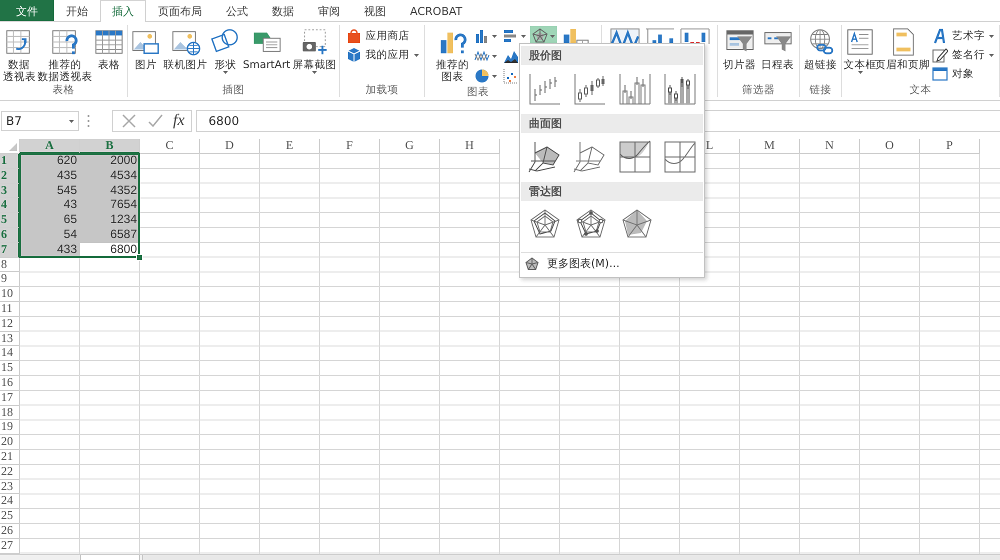  I want to click on section-header: 股价图, so click(612, 55).